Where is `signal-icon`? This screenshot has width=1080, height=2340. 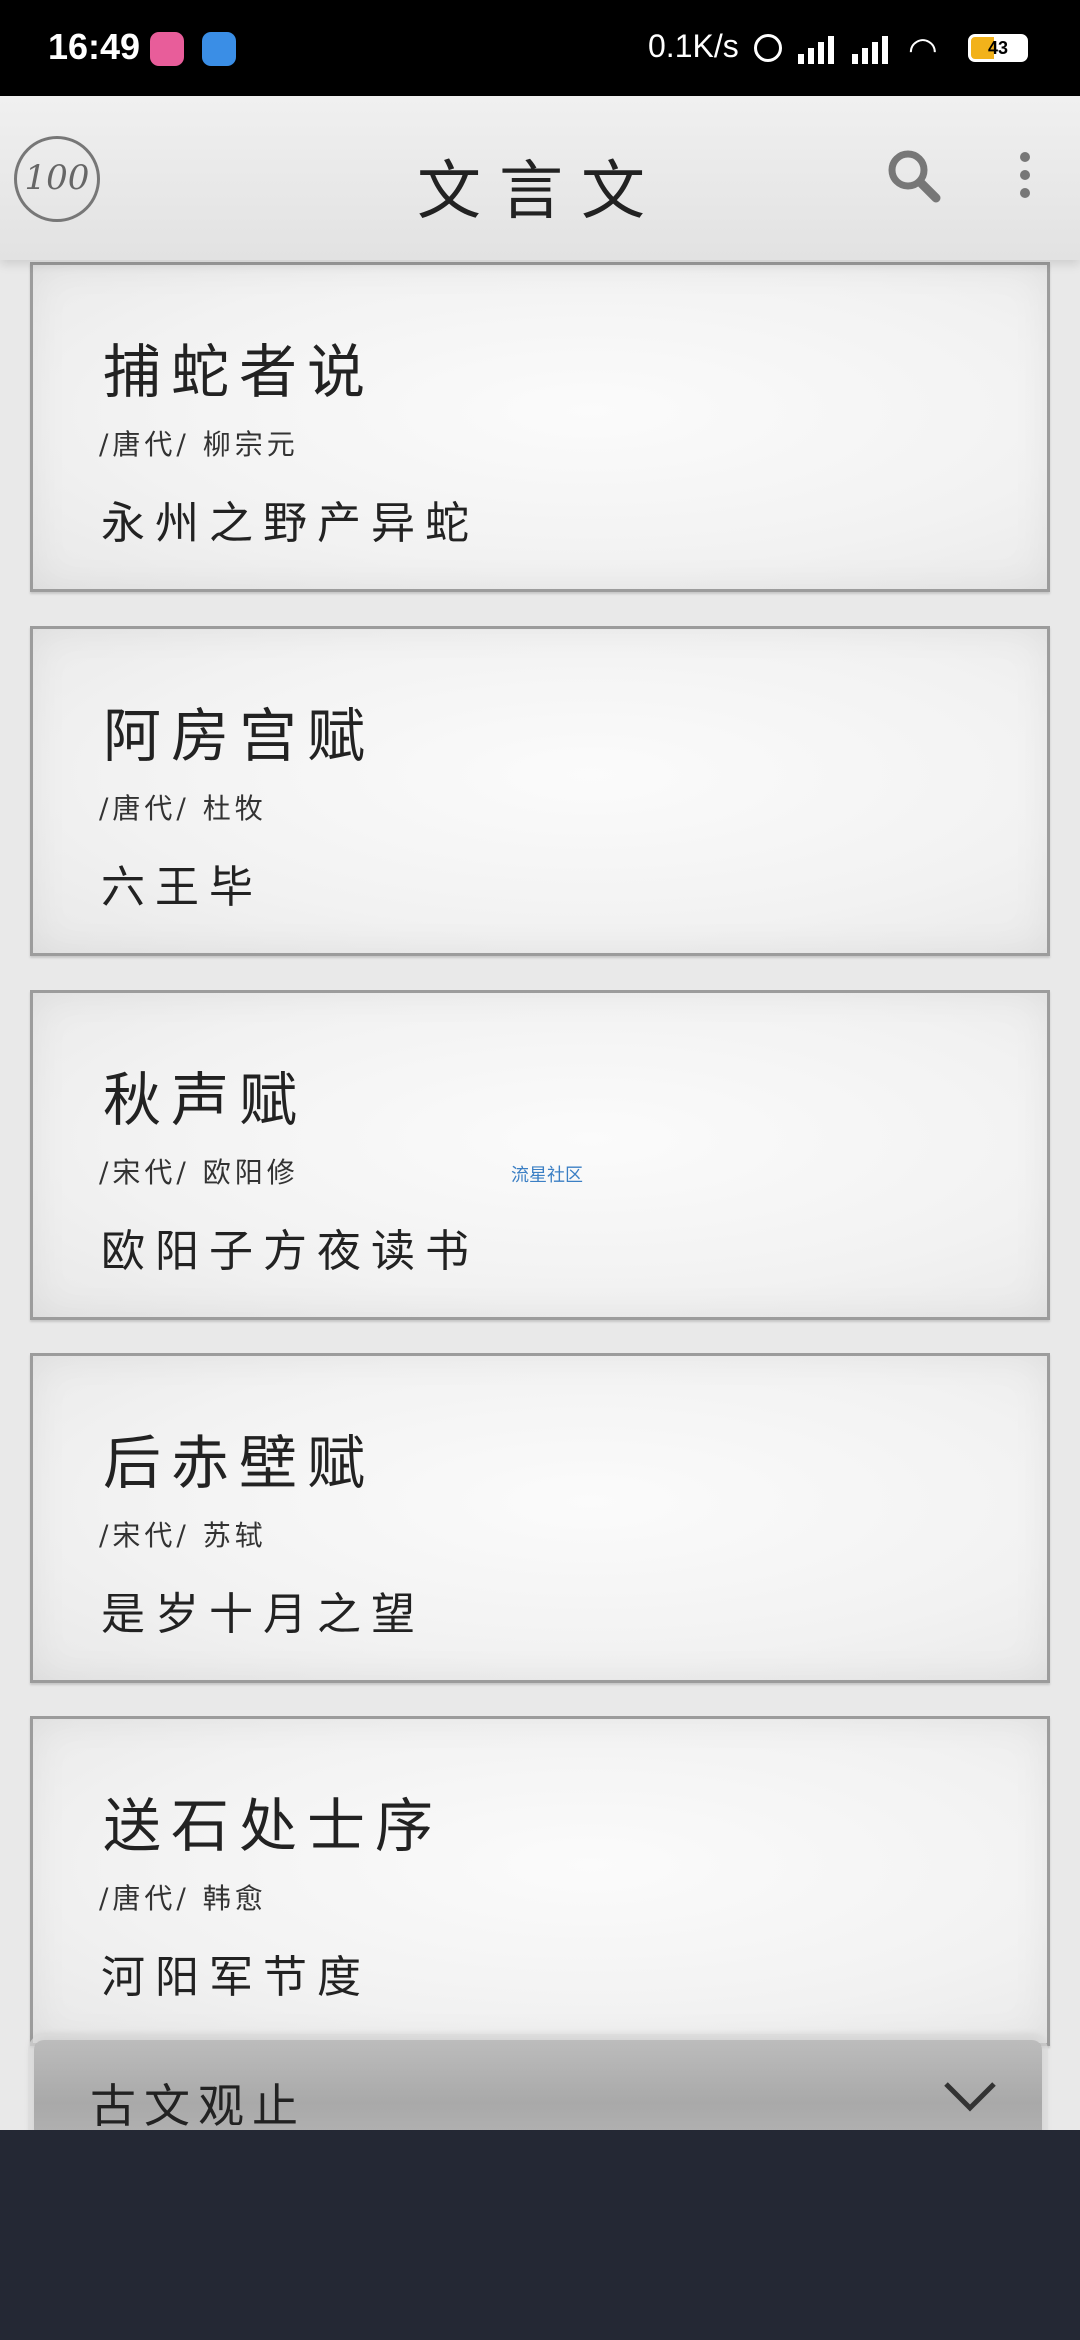
signal-icon is located at coordinates (819, 49).